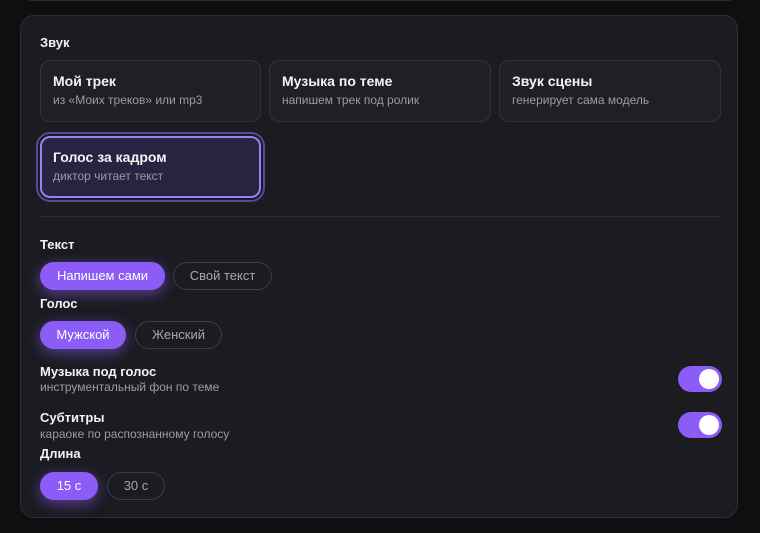 This screenshot has height=533, width=760. I want to click on sound-option-title: Звук сцены, so click(552, 81).